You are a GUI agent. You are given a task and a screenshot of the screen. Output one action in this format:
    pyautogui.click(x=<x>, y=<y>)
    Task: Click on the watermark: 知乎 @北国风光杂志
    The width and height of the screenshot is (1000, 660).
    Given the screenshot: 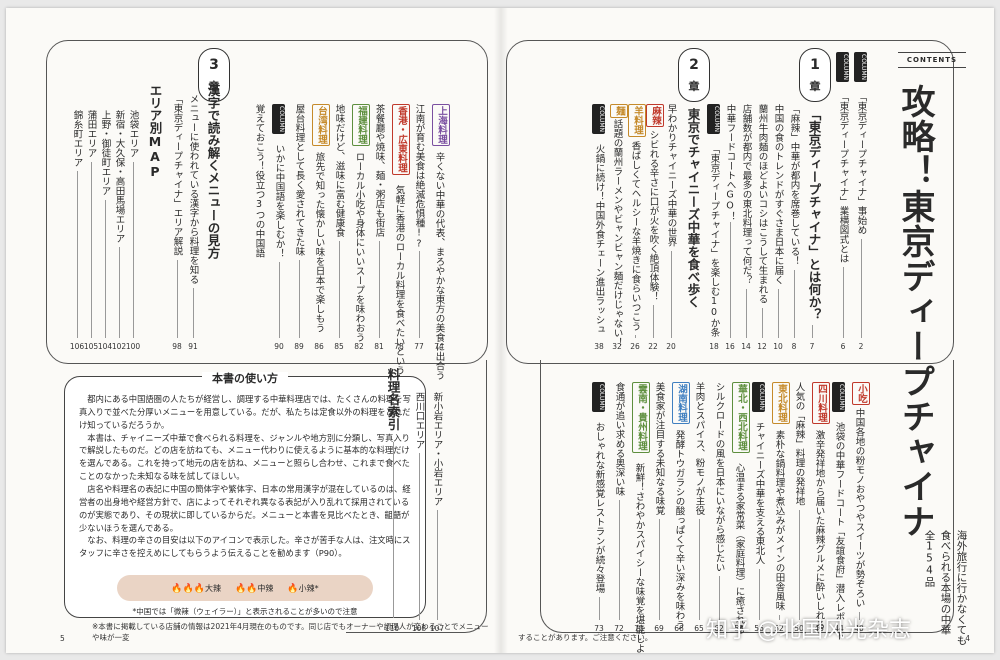 What is the action you would take?
    pyautogui.click(x=808, y=630)
    